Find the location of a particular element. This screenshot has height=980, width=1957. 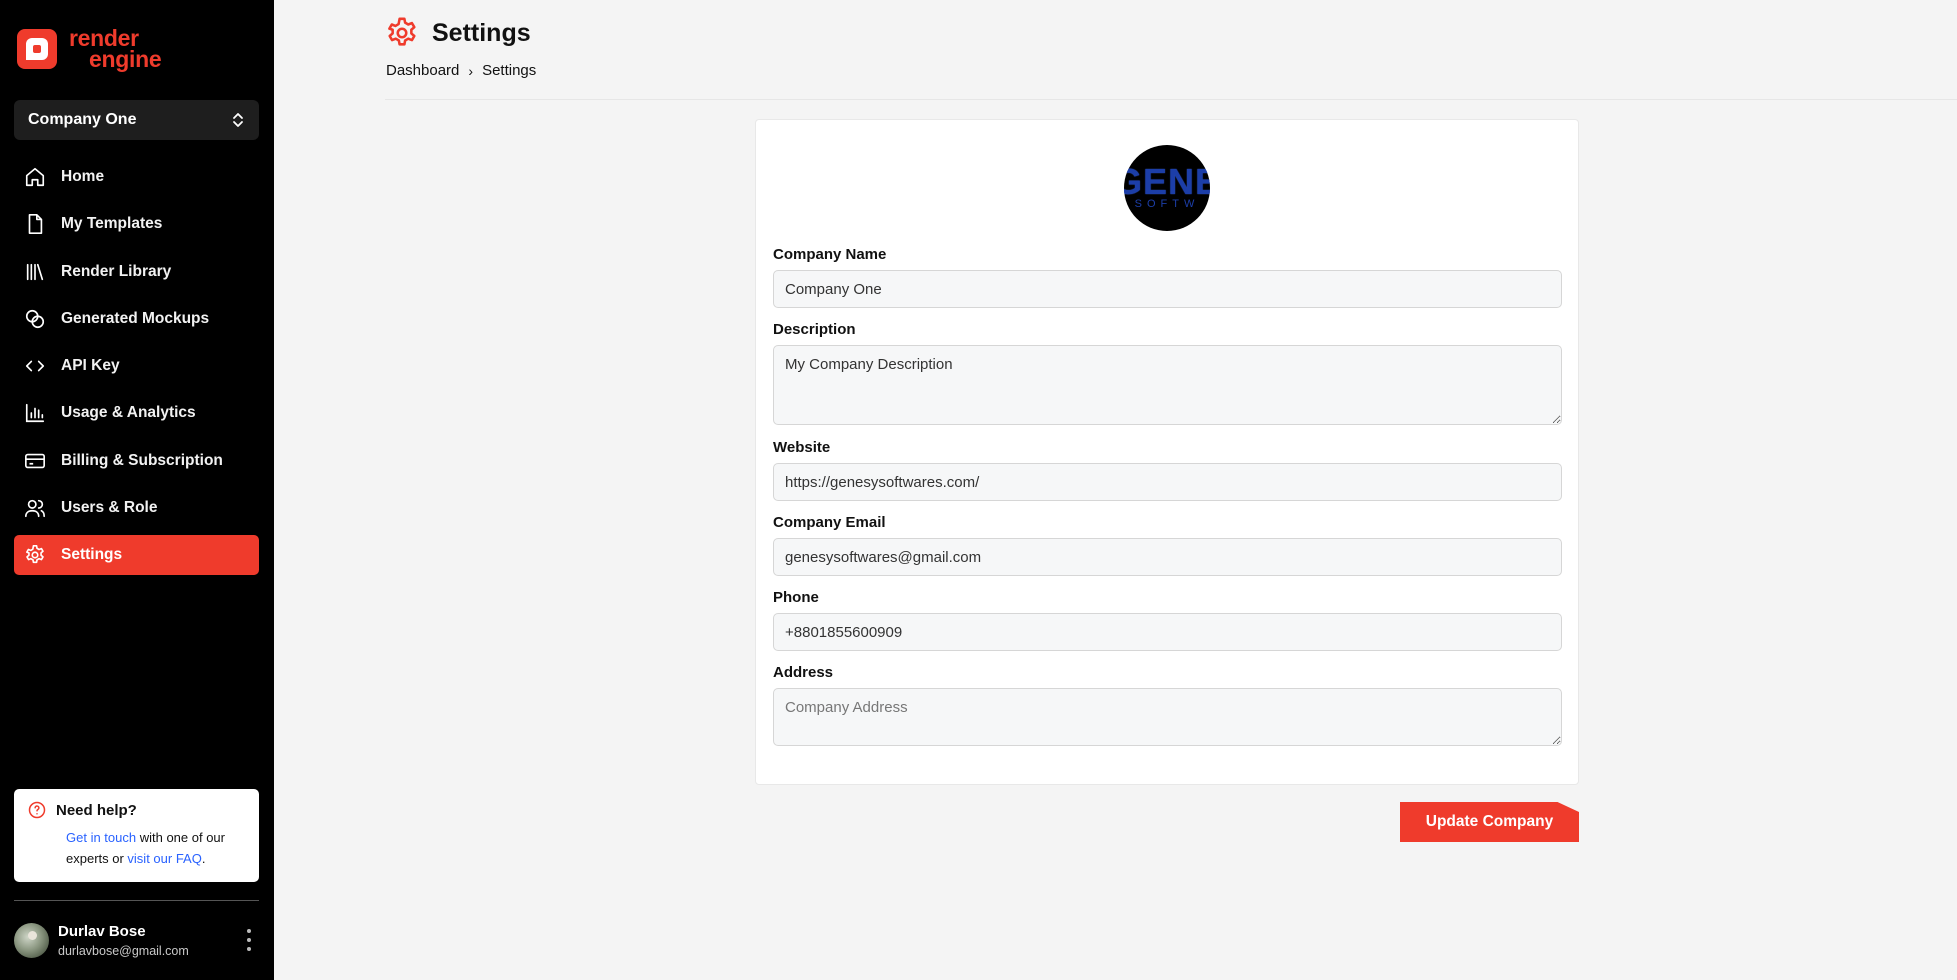

file-icon is located at coordinates (35, 224).